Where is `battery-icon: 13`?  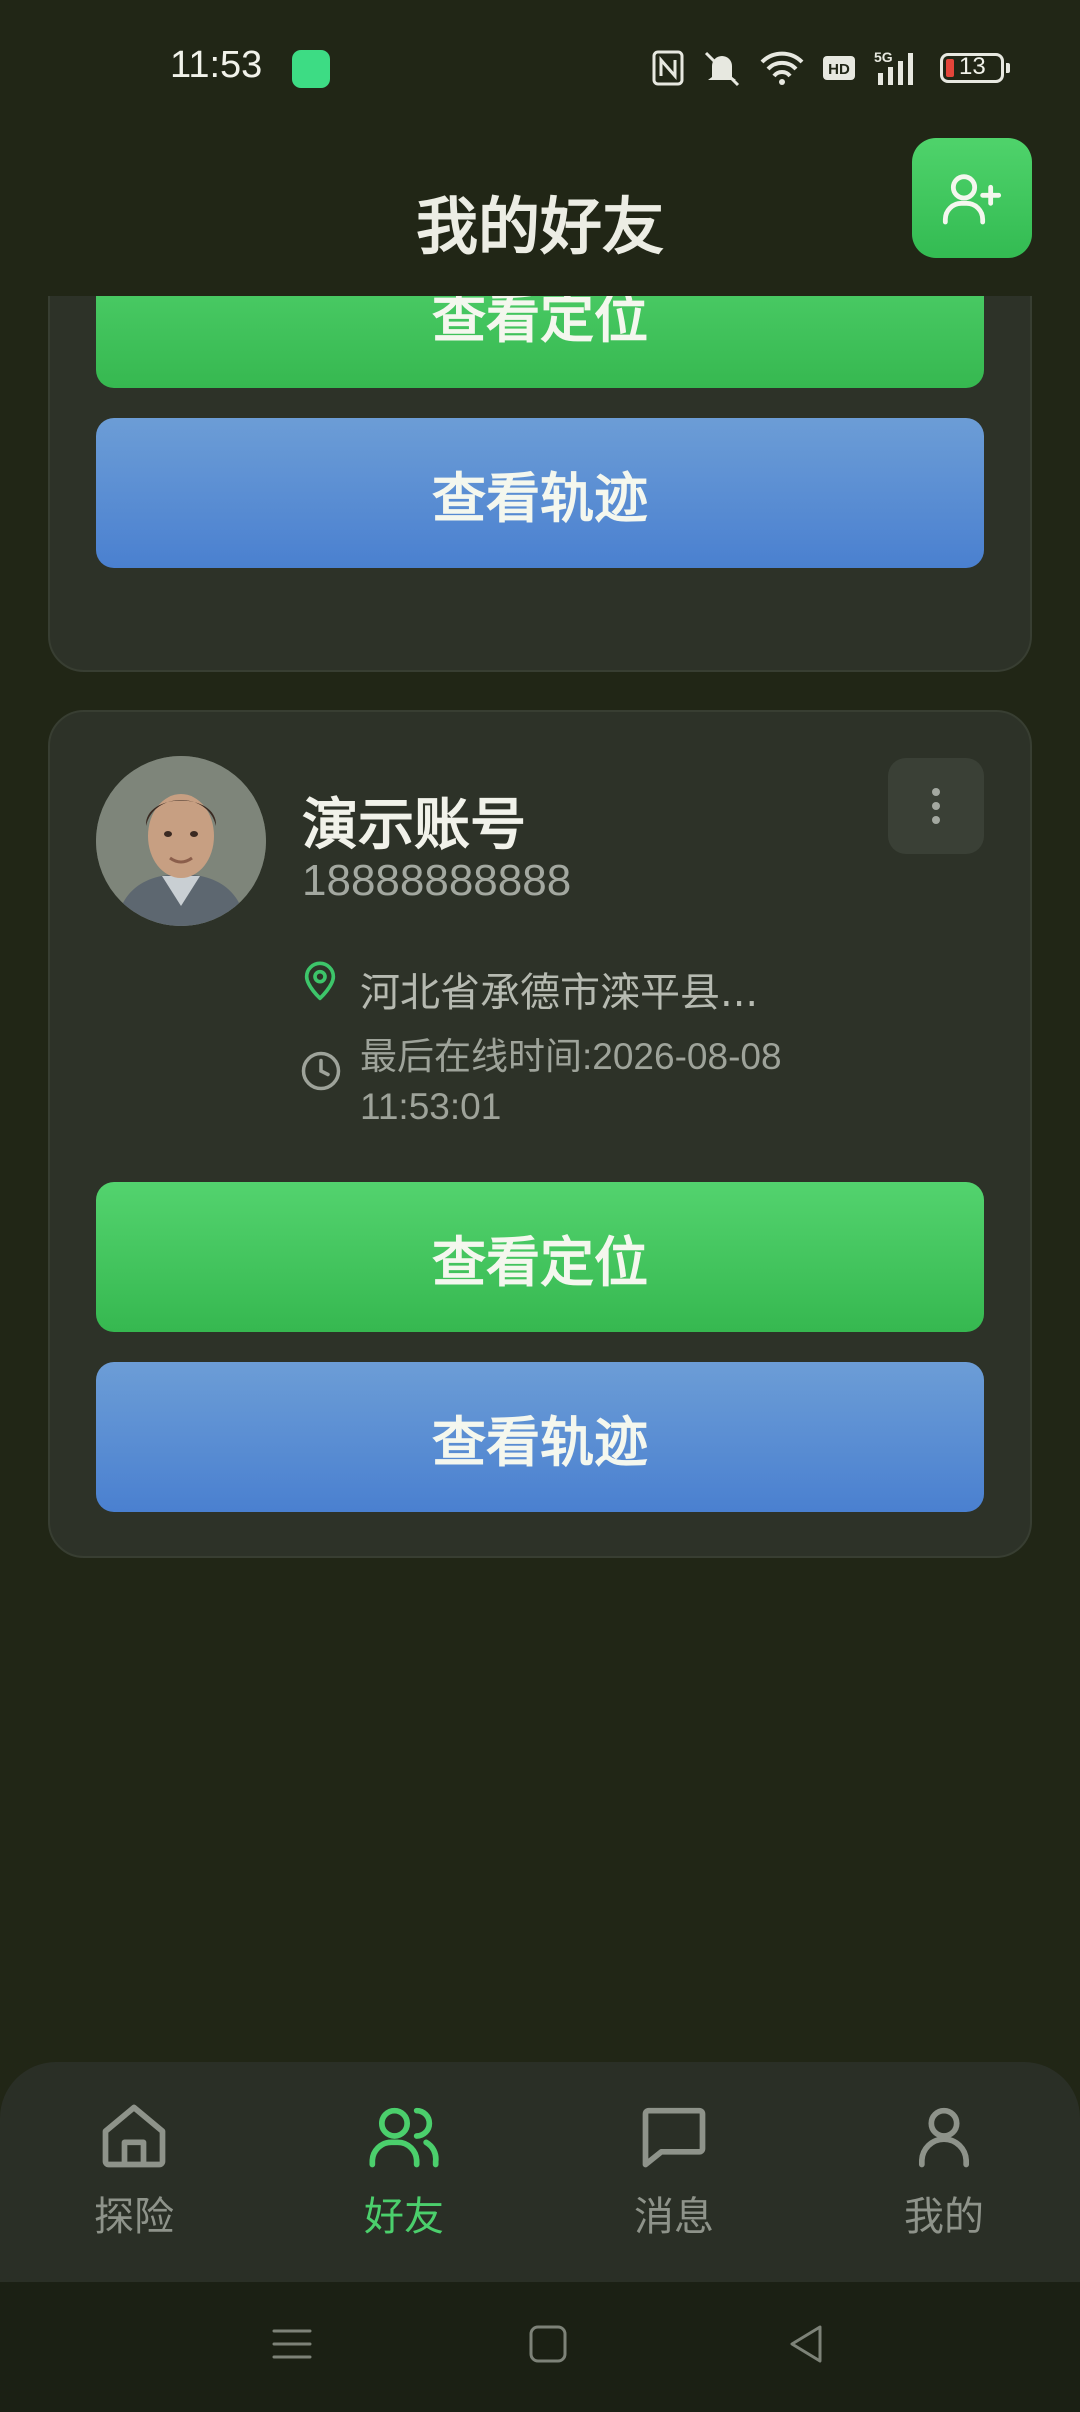 battery-icon: 13 is located at coordinates (975, 68).